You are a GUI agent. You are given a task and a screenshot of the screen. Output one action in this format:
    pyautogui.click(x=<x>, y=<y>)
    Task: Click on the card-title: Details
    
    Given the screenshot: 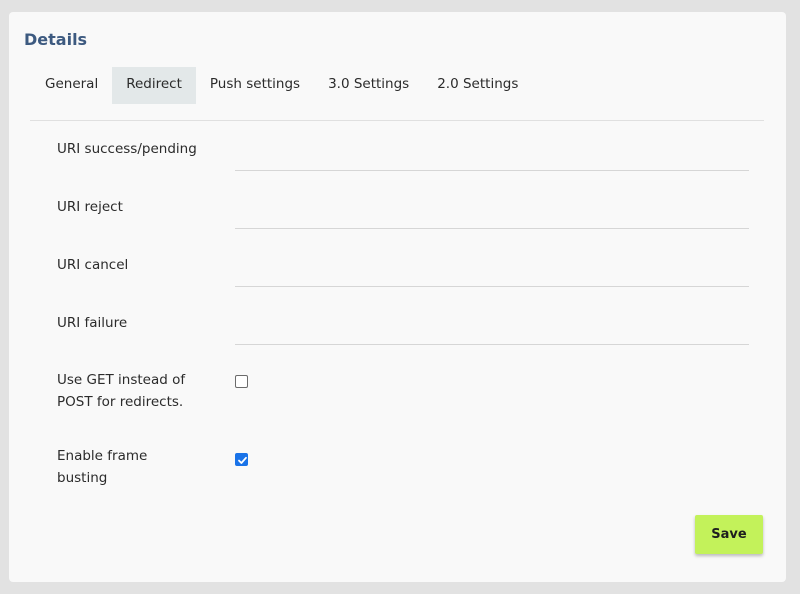 What is the action you would take?
    pyautogui.click(x=56, y=39)
    